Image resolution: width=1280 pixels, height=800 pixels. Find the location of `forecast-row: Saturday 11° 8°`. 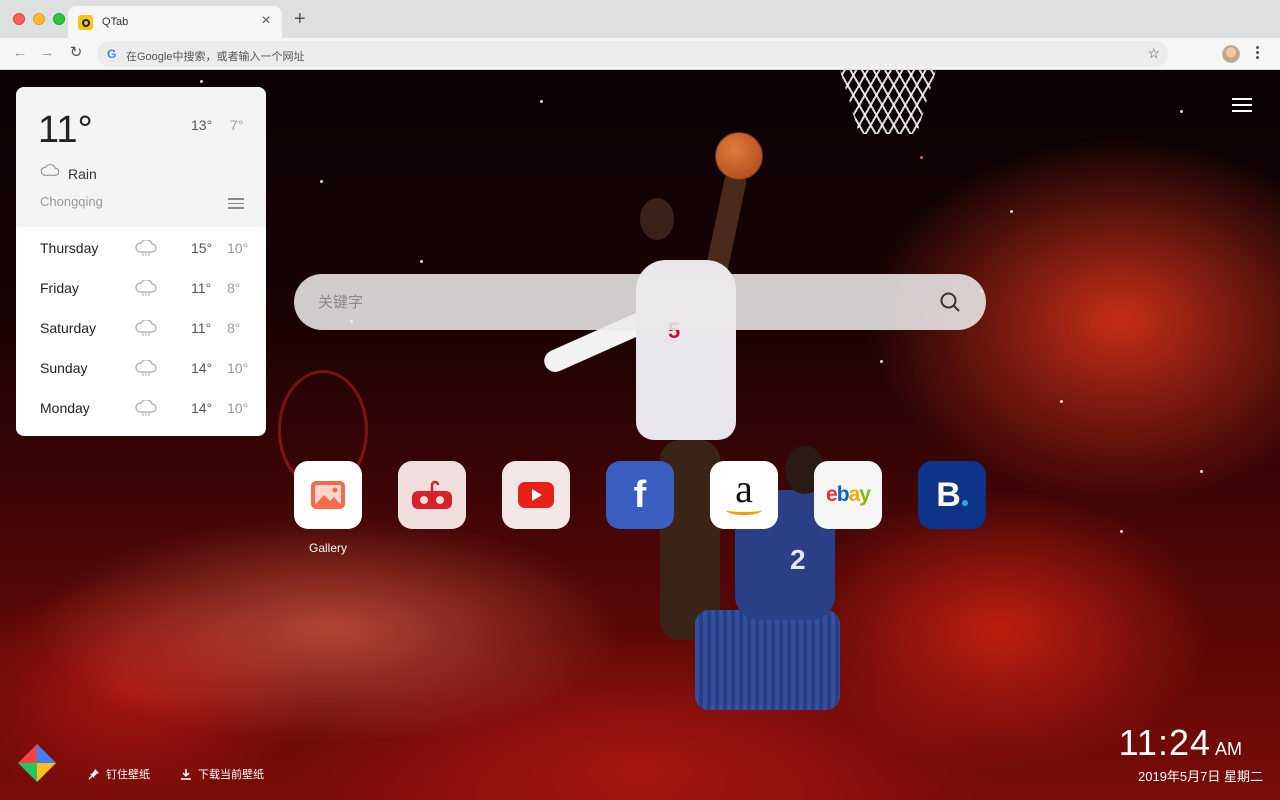

forecast-row: Saturday 11° 8° is located at coordinates (141, 328).